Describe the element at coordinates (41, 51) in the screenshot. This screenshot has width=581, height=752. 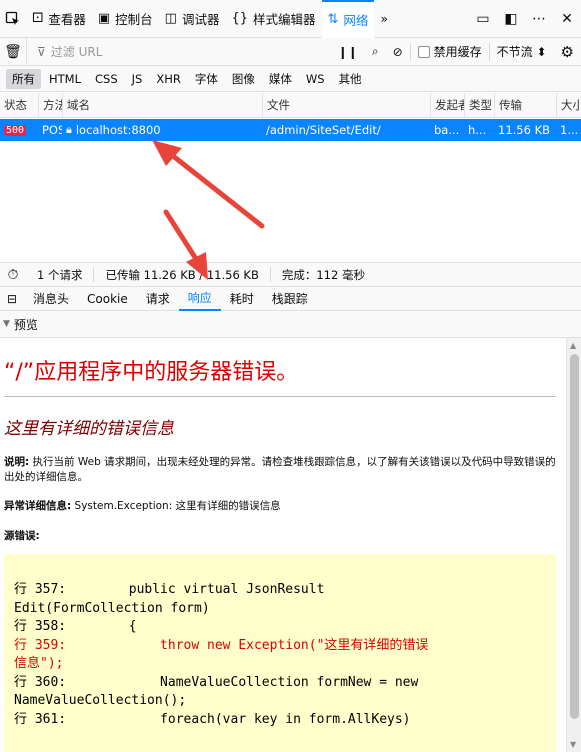
I see `filter-icon: ⊽` at that location.